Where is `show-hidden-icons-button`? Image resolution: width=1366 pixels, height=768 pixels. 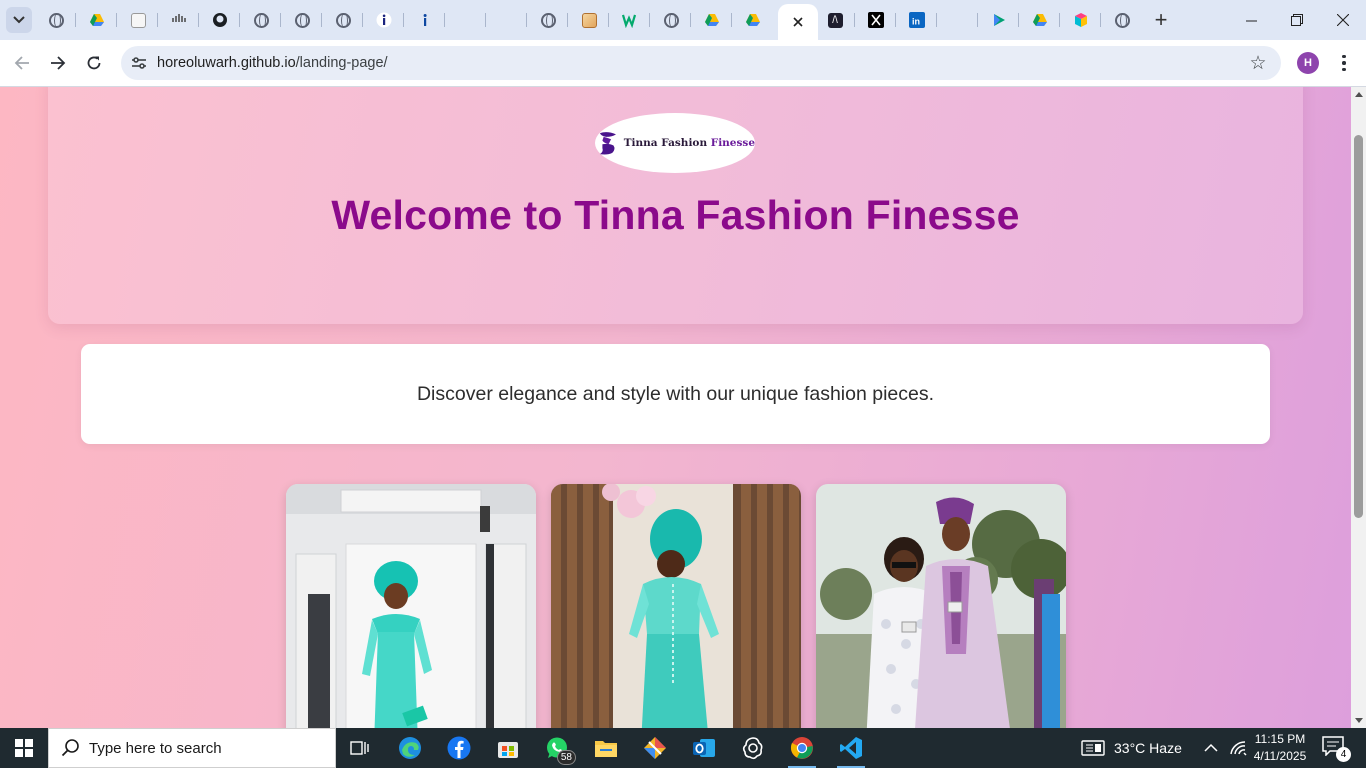 show-hidden-icons-button is located at coordinates (1211, 748).